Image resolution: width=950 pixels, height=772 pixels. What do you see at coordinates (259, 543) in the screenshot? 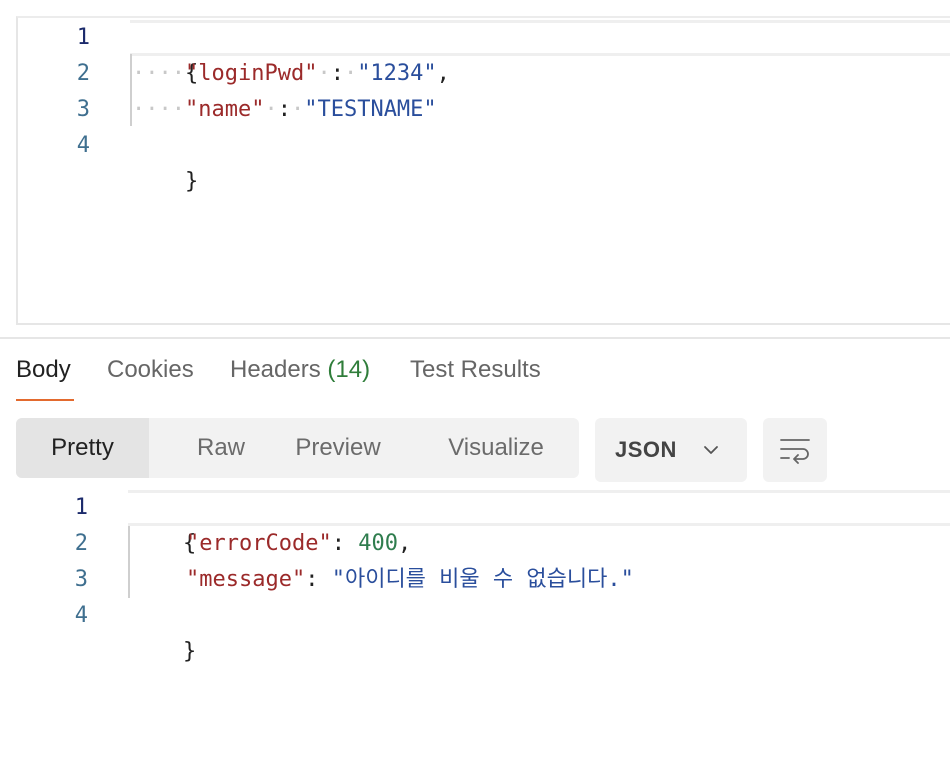
I see `json-key: "errorCode"` at bounding box center [259, 543].